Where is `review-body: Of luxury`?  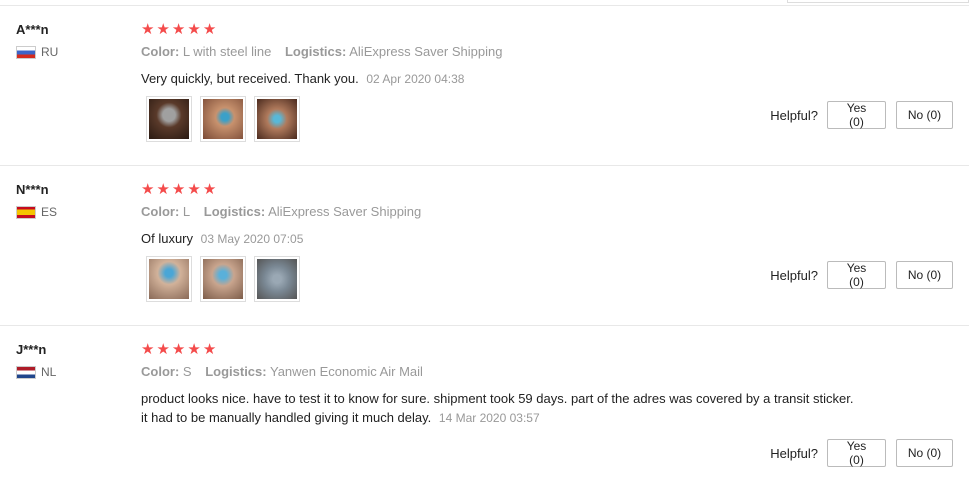 review-body: Of luxury is located at coordinates (167, 238).